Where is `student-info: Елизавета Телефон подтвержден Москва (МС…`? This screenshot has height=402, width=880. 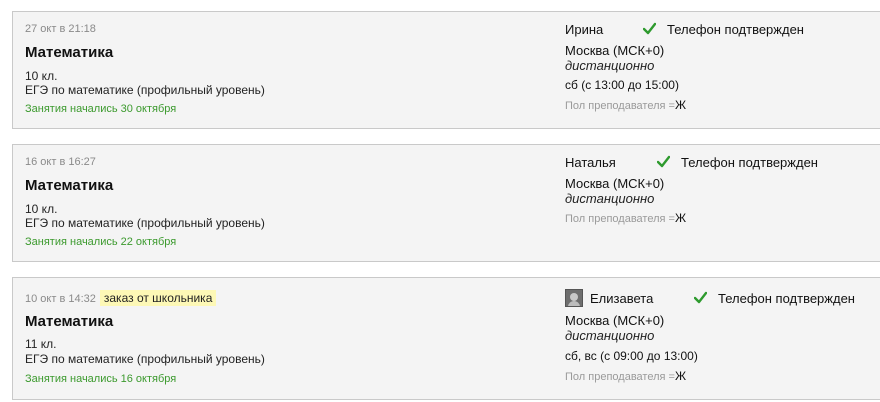 student-info: Елизавета Телефон подтвержден Москва (МС… is located at coordinates (722, 338).